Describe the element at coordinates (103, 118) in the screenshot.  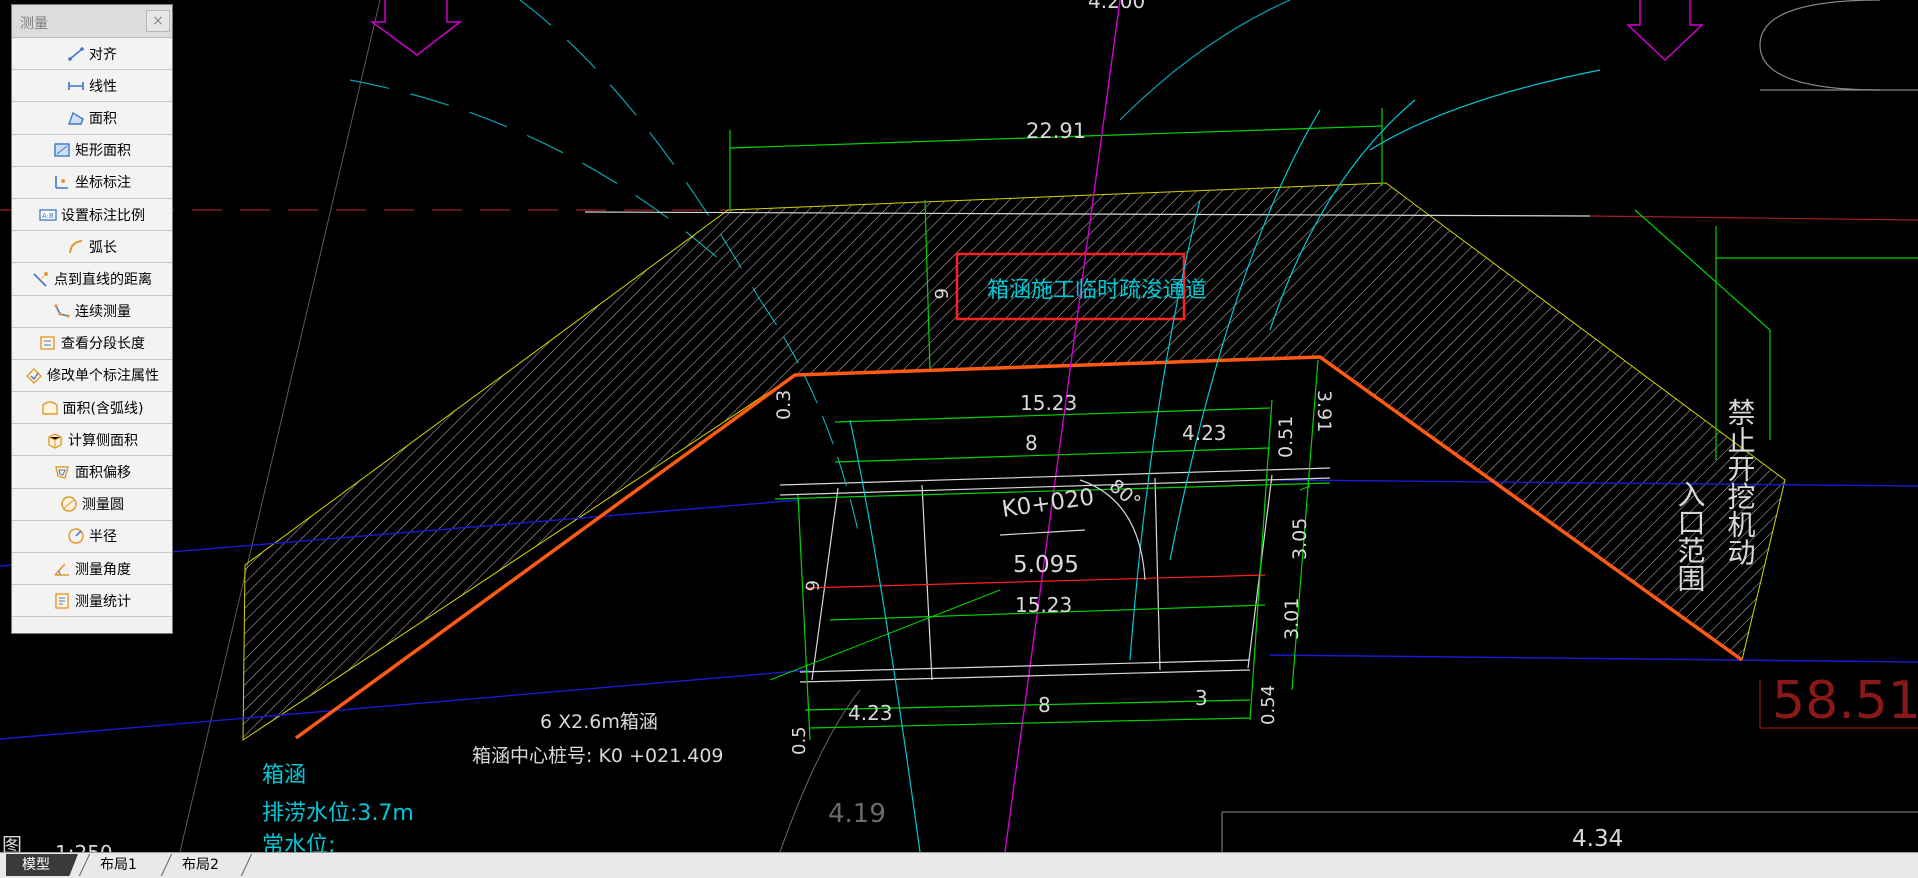
I see `measure-tool-label: 面积` at that location.